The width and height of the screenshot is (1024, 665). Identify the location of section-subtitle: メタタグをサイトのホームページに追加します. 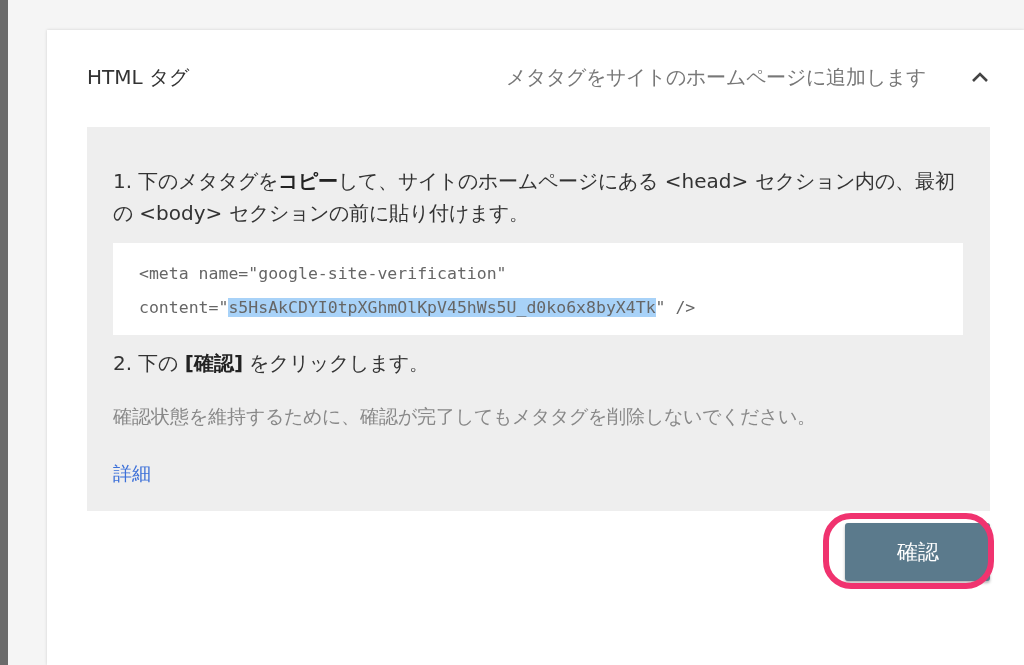
(716, 77).